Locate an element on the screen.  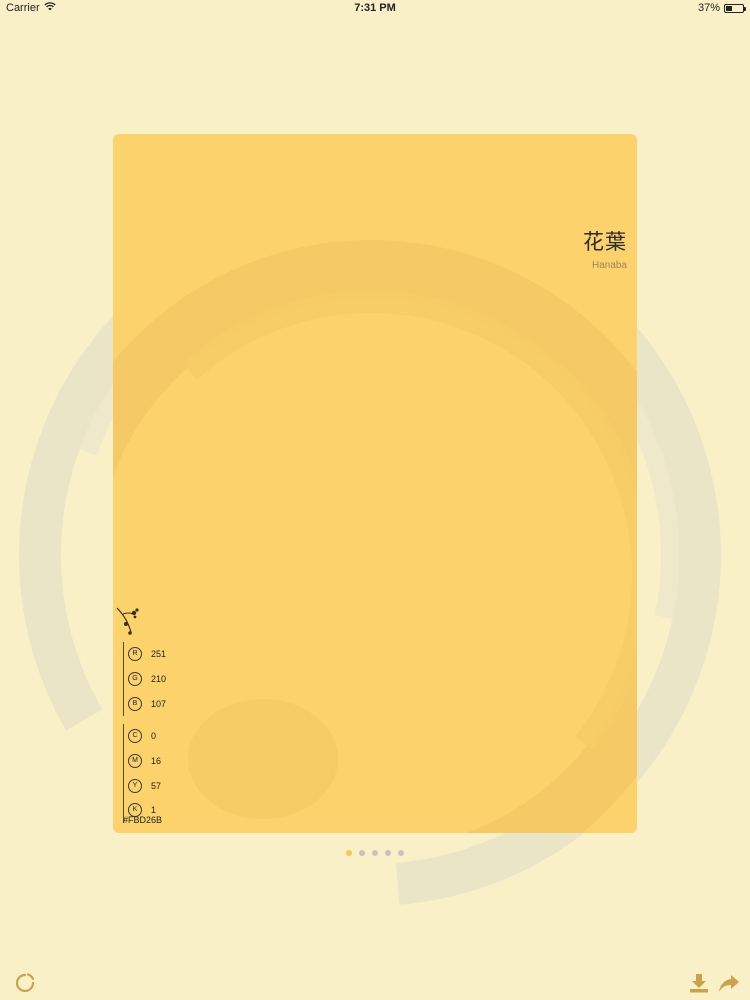
channel-badge-r: R is located at coordinates (135, 654).